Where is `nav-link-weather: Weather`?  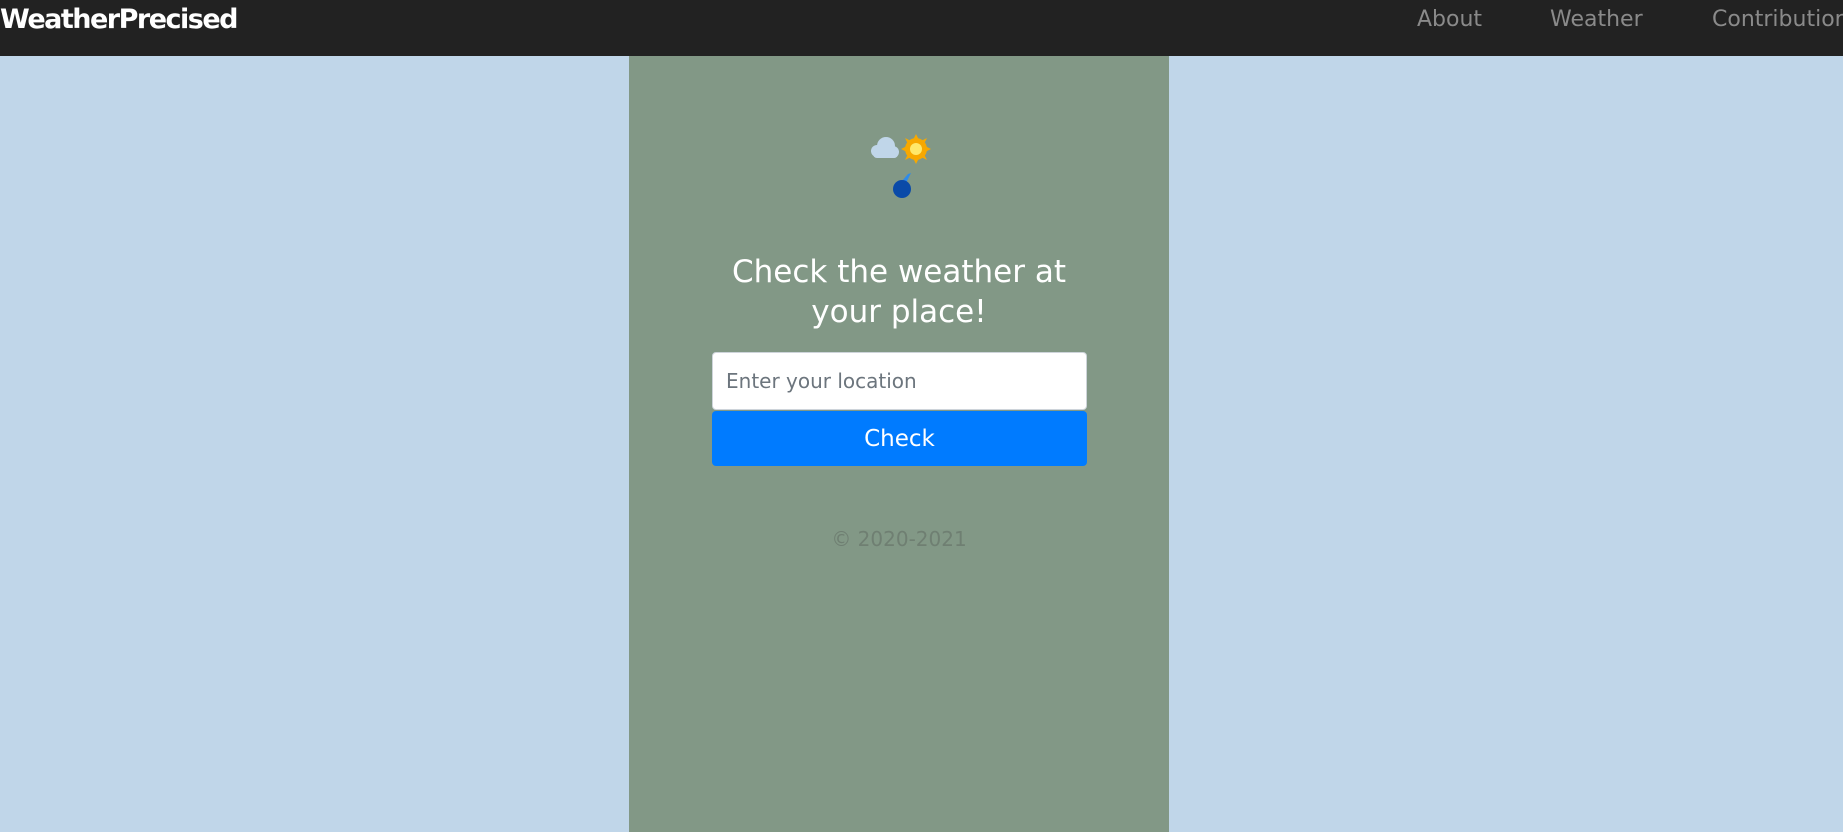 nav-link-weather: Weather is located at coordinates (1596, 20).